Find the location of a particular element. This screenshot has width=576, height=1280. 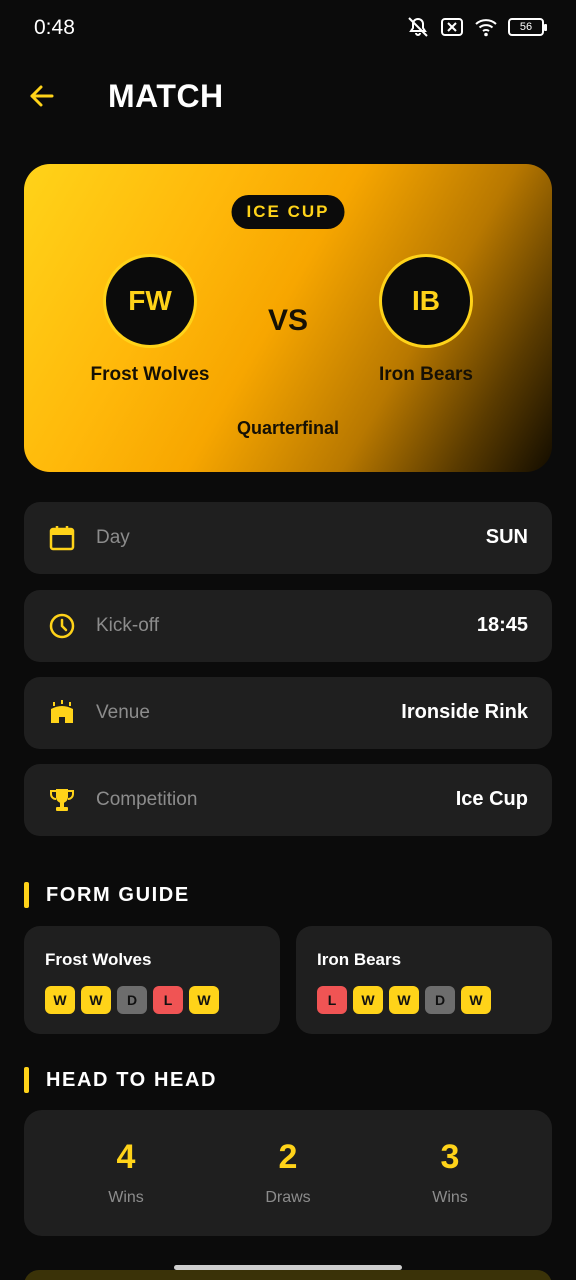

h2h-draws: 2 Draws is located at coordinates (288, 1172).